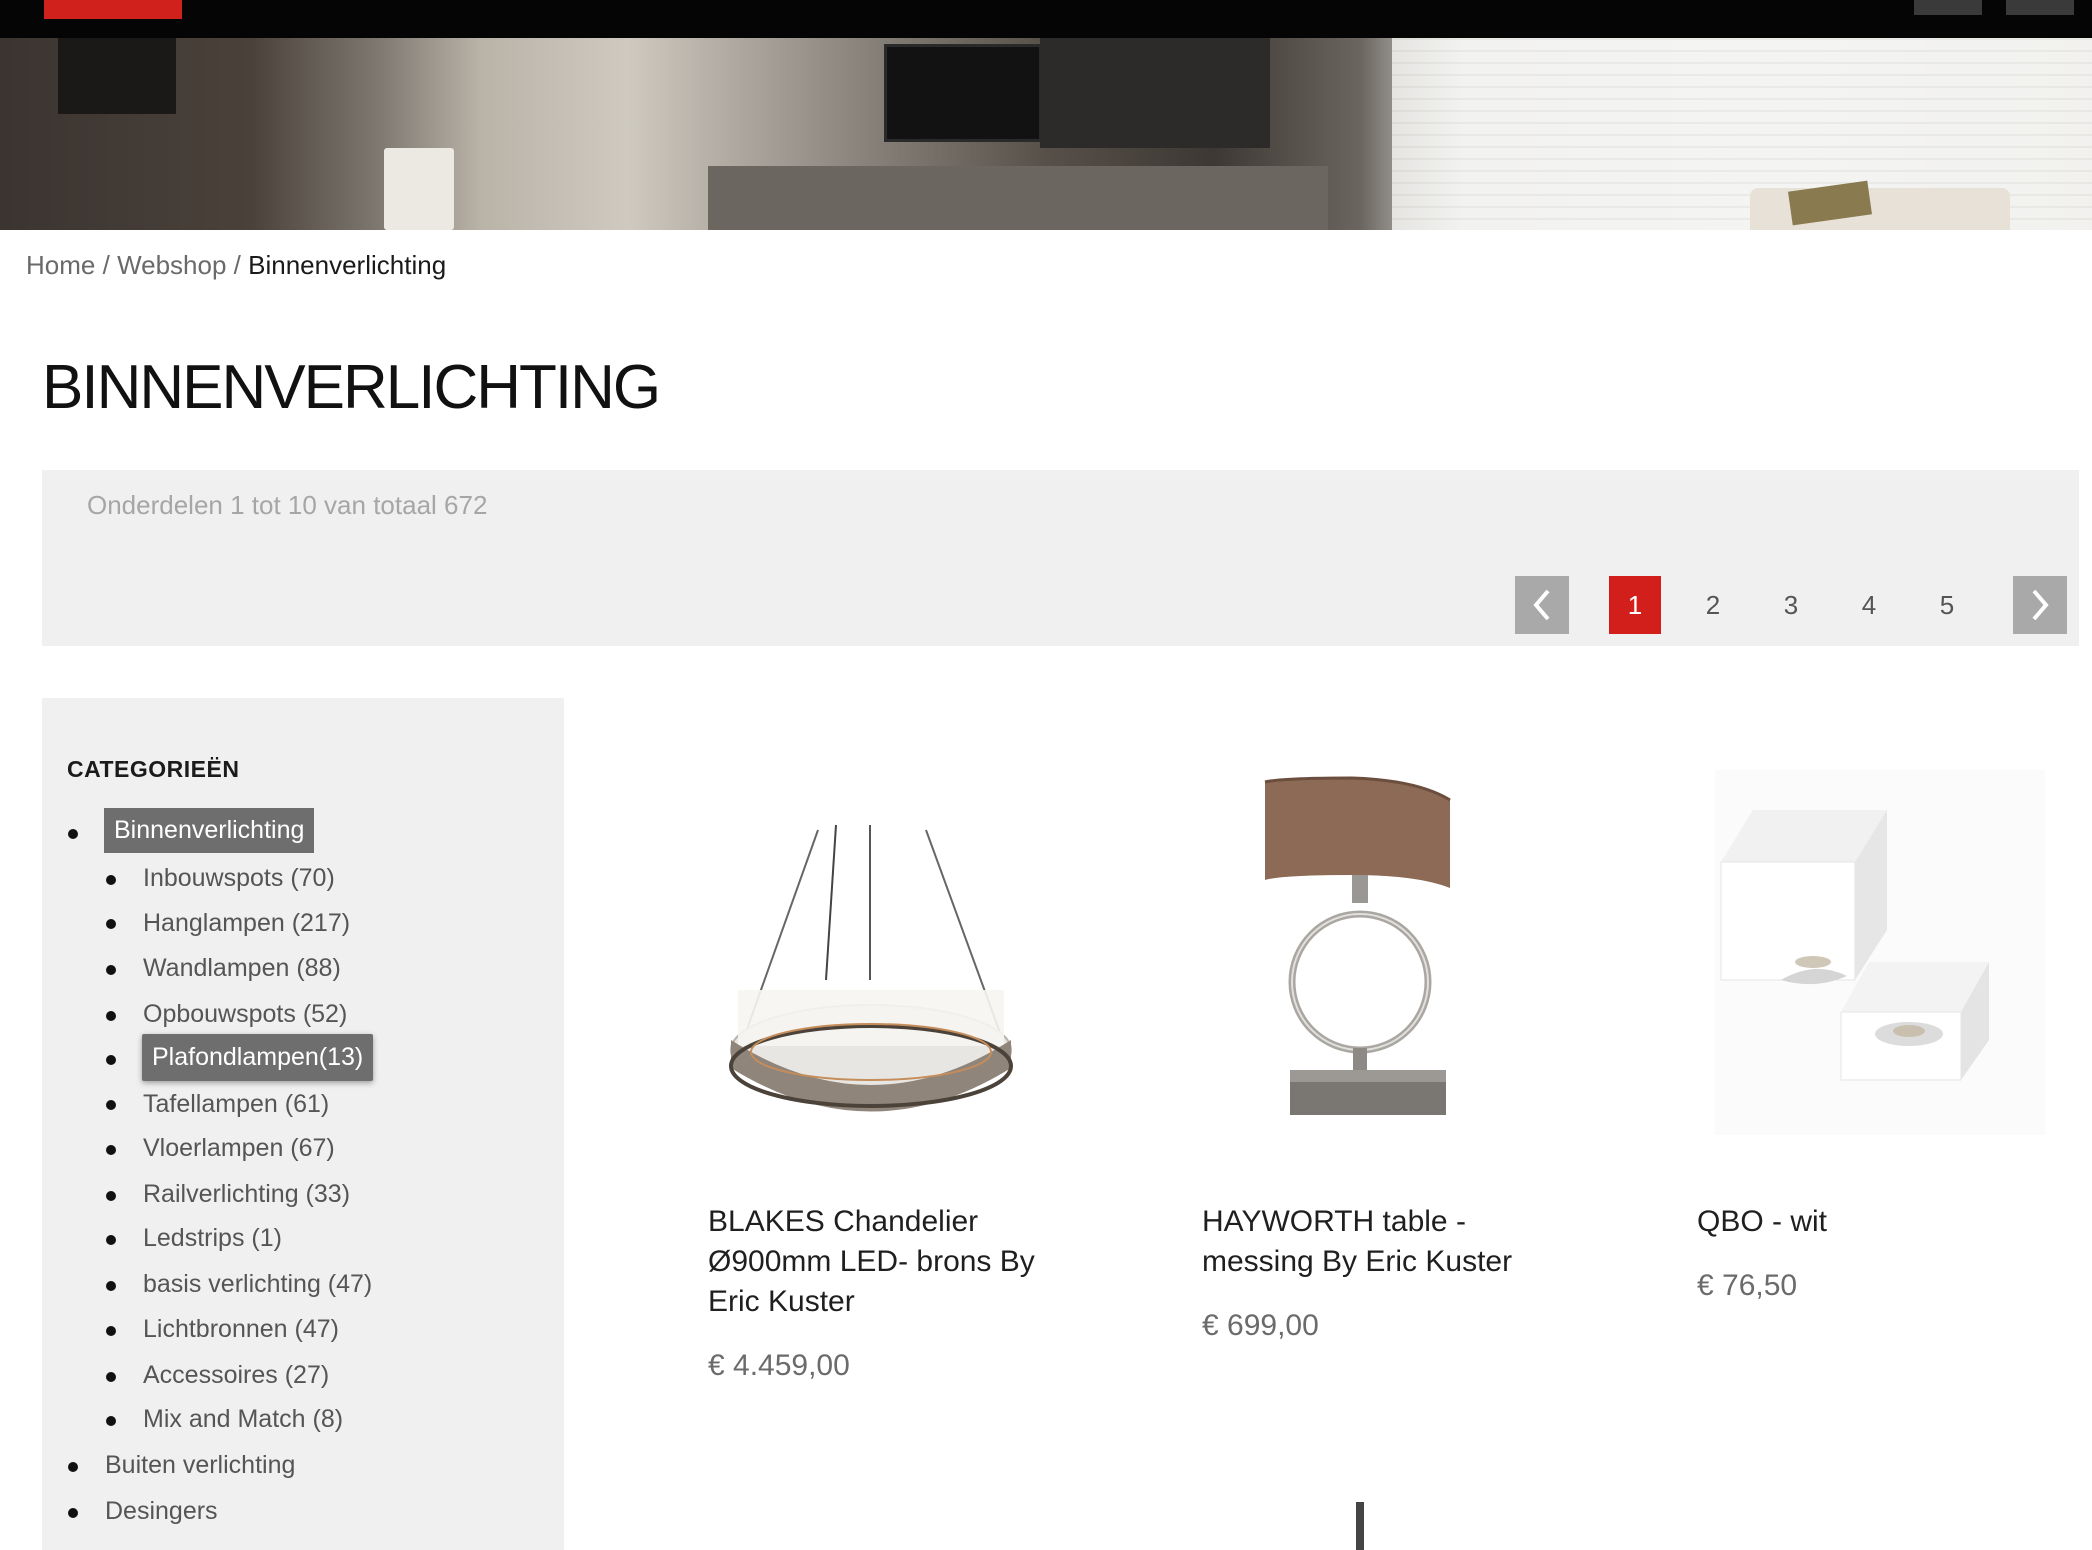 The width and height of the screenshot is (2092, 1550). What do you see at coordinates (200, 1465) in the screenshot?
I see `category-item: Buiten verlichting` at bounding box center [200, 1465].